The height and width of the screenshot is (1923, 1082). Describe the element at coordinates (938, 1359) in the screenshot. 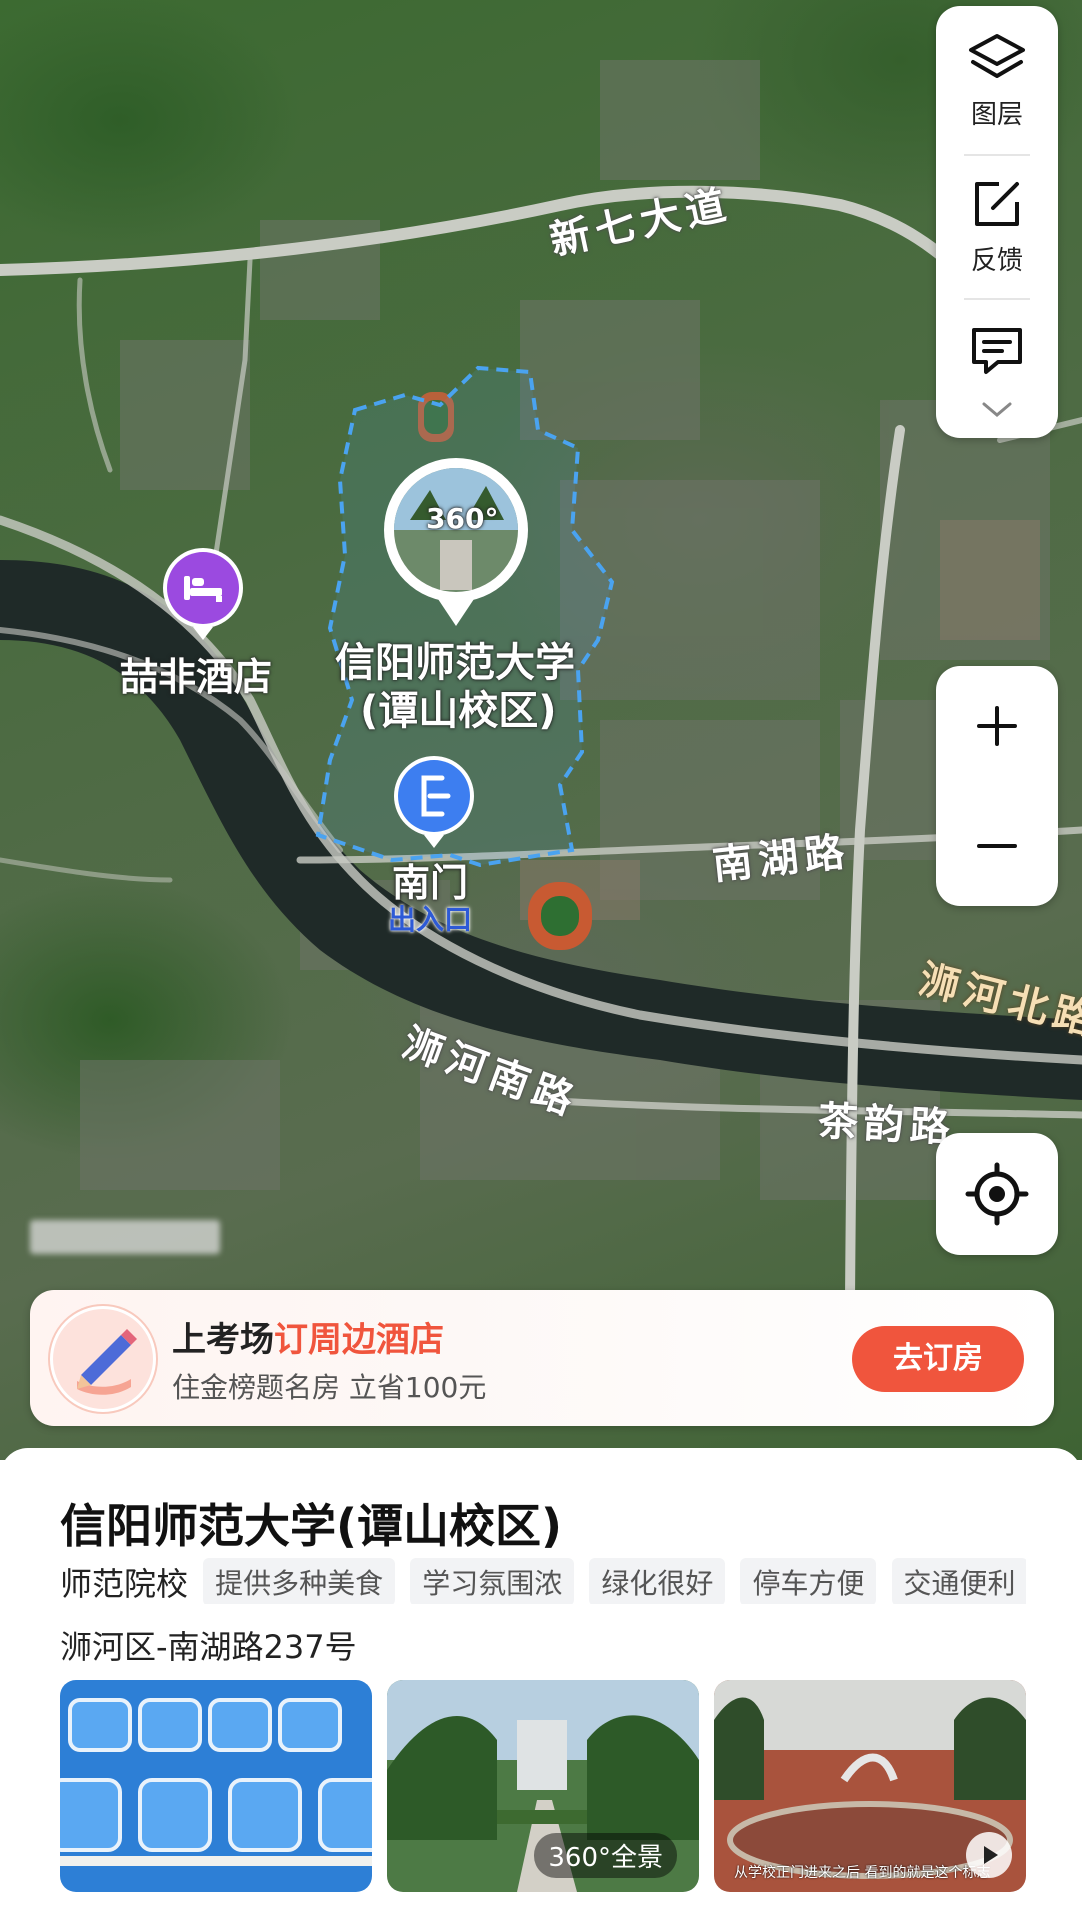

I see `book-room-button: 去订房` at that location.